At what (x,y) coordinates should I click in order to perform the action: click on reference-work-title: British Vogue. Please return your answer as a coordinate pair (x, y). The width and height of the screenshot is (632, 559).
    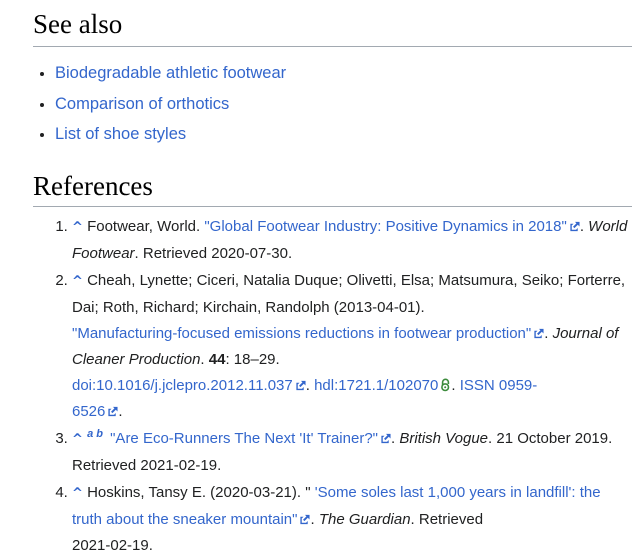
    Looking at the image, I should click on (444, 438).